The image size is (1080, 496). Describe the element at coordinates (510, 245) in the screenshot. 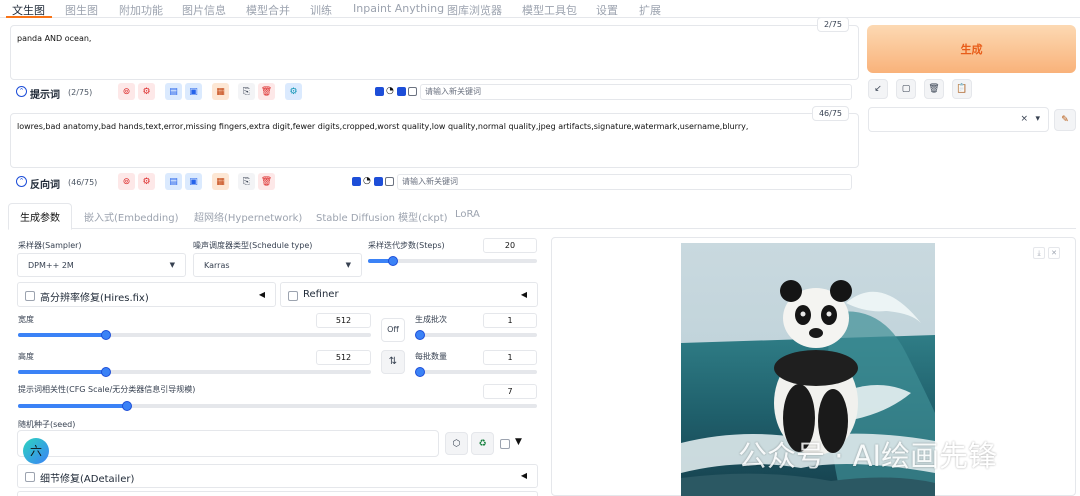

I see `steps-input: 20` at that location.